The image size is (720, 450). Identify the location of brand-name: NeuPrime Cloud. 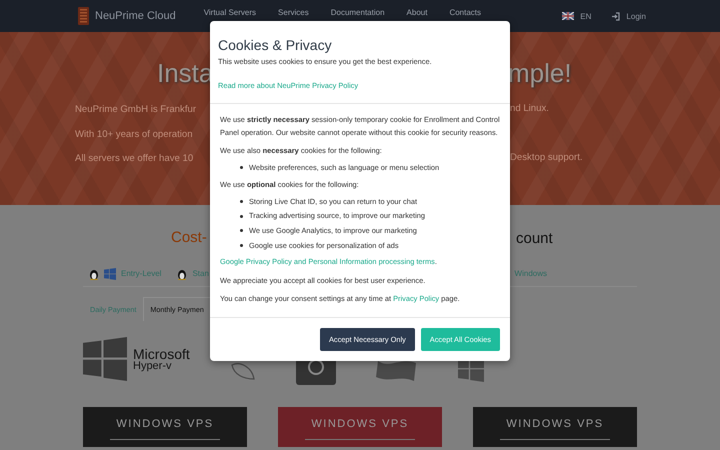
(135, 16).